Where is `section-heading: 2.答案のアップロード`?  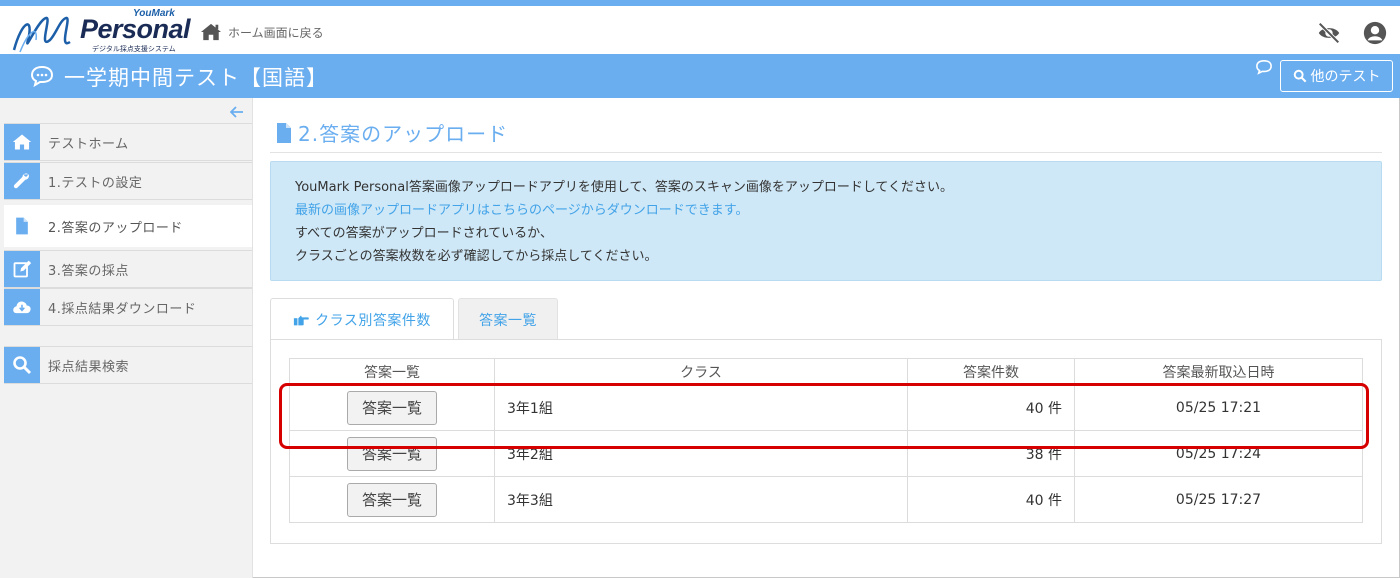
section-heading: 2.答案のアップロード is located at coordinates (392, 132).